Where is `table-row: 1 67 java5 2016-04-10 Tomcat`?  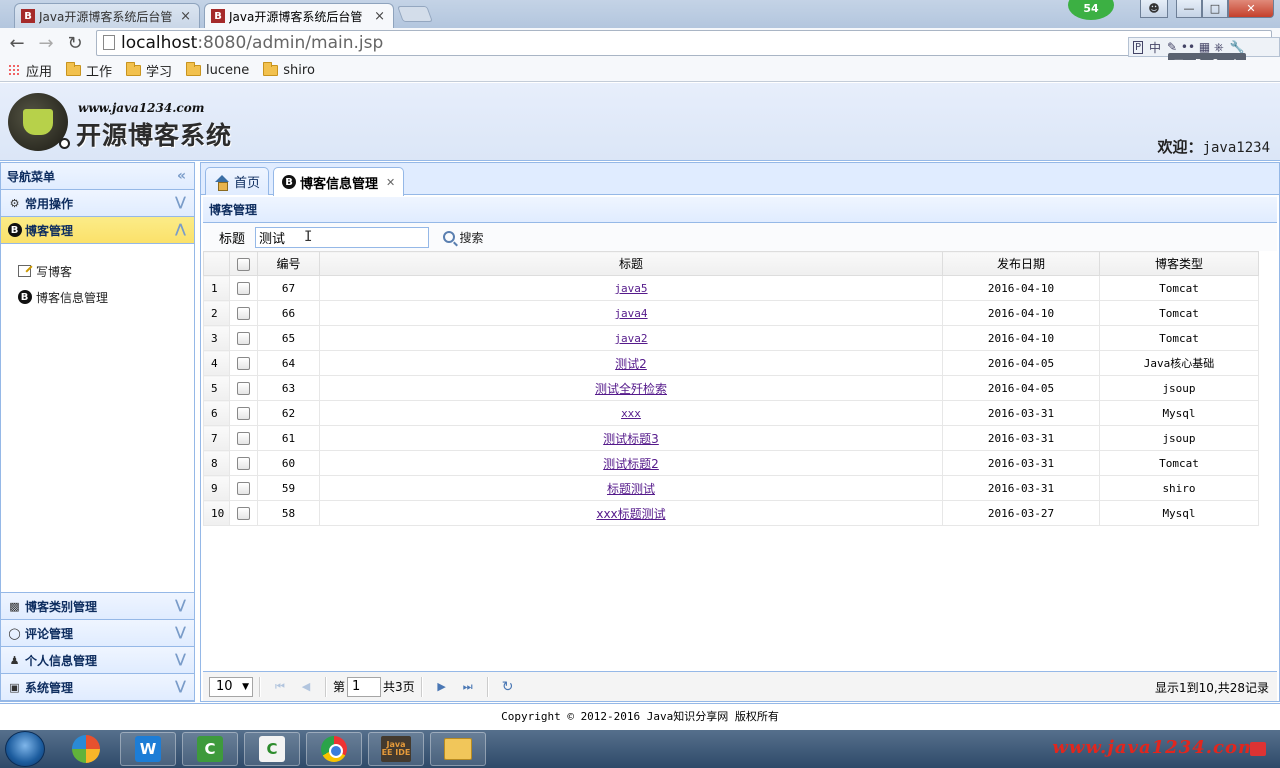 table-row: 1 67 java5 2016-04-10 Tomcat is located at coordinates (731, 288).